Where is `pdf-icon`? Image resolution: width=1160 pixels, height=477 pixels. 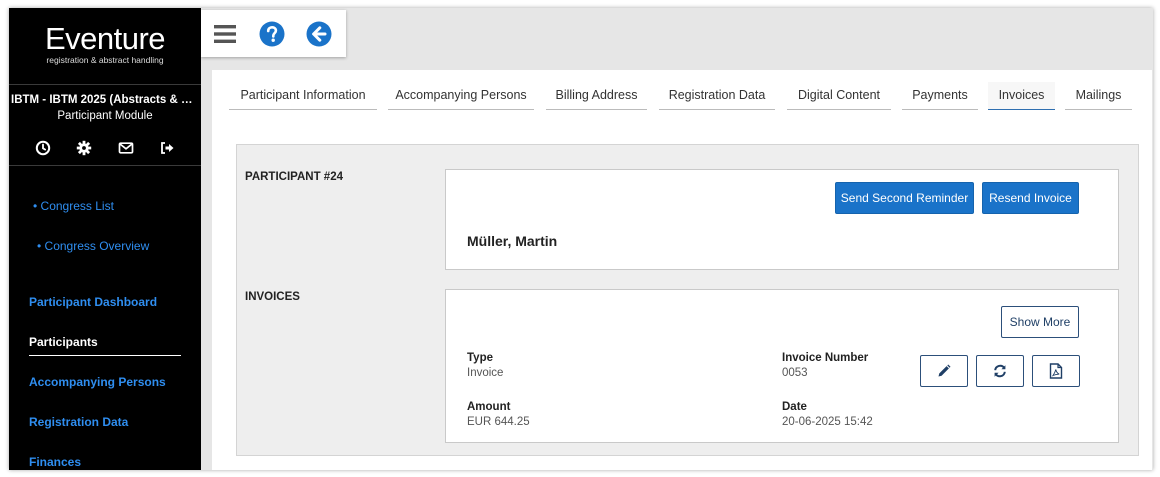 pdf-icon is located at coordinates (1056, 371).